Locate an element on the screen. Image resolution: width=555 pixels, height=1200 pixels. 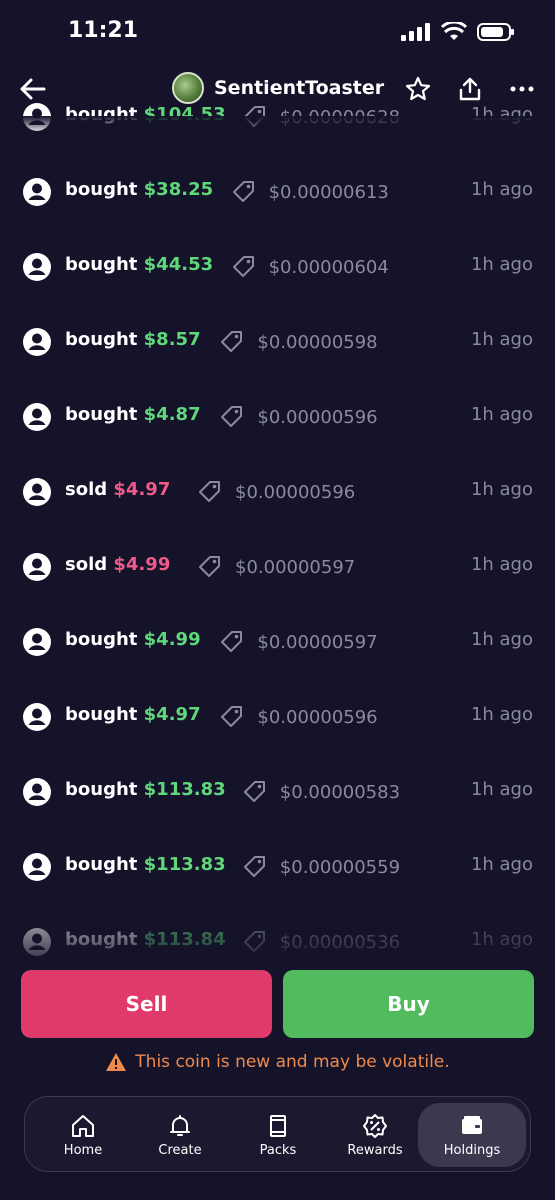
status-bar: 11:21 is located at coordinates (277, 31).